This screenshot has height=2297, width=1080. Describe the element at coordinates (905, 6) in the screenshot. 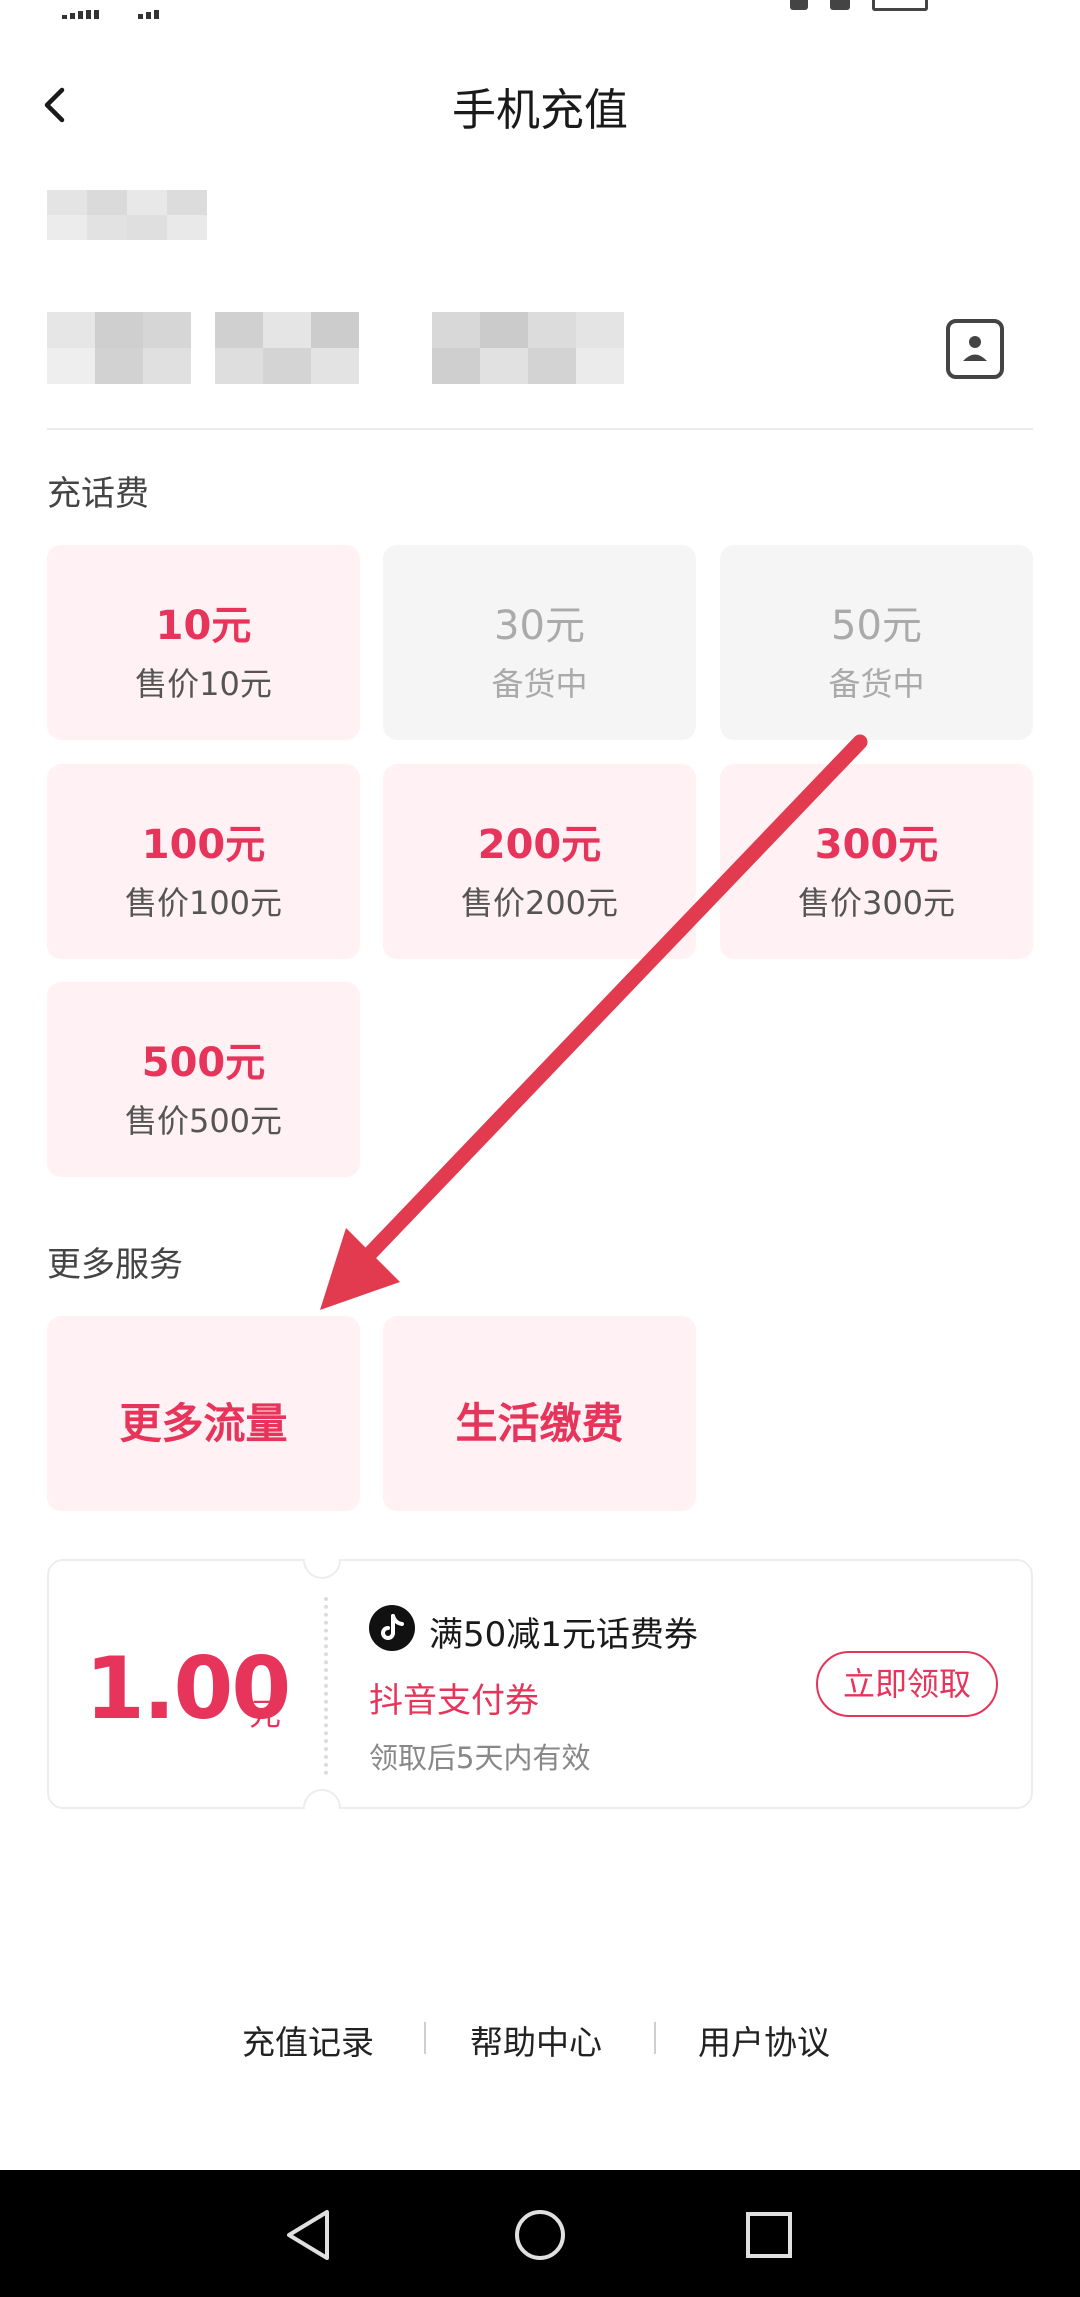

I see `status-icons` at that location.